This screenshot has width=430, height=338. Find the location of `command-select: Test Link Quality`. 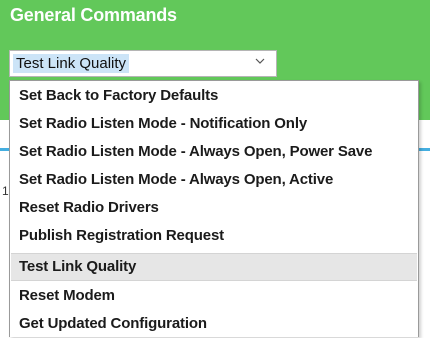

command-select: Test Link Quality is located at coordinates (143, 63).